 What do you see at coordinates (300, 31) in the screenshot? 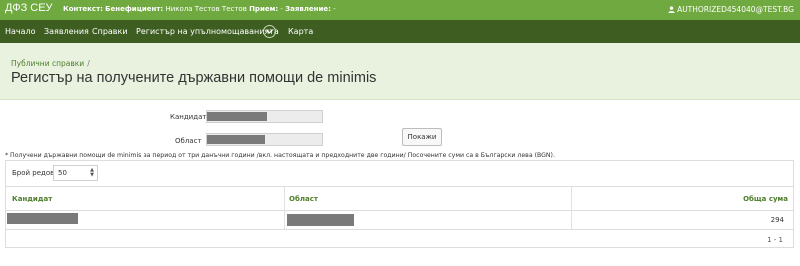
I see `nav-item-map: Карта` at bounding box center [300, 31].